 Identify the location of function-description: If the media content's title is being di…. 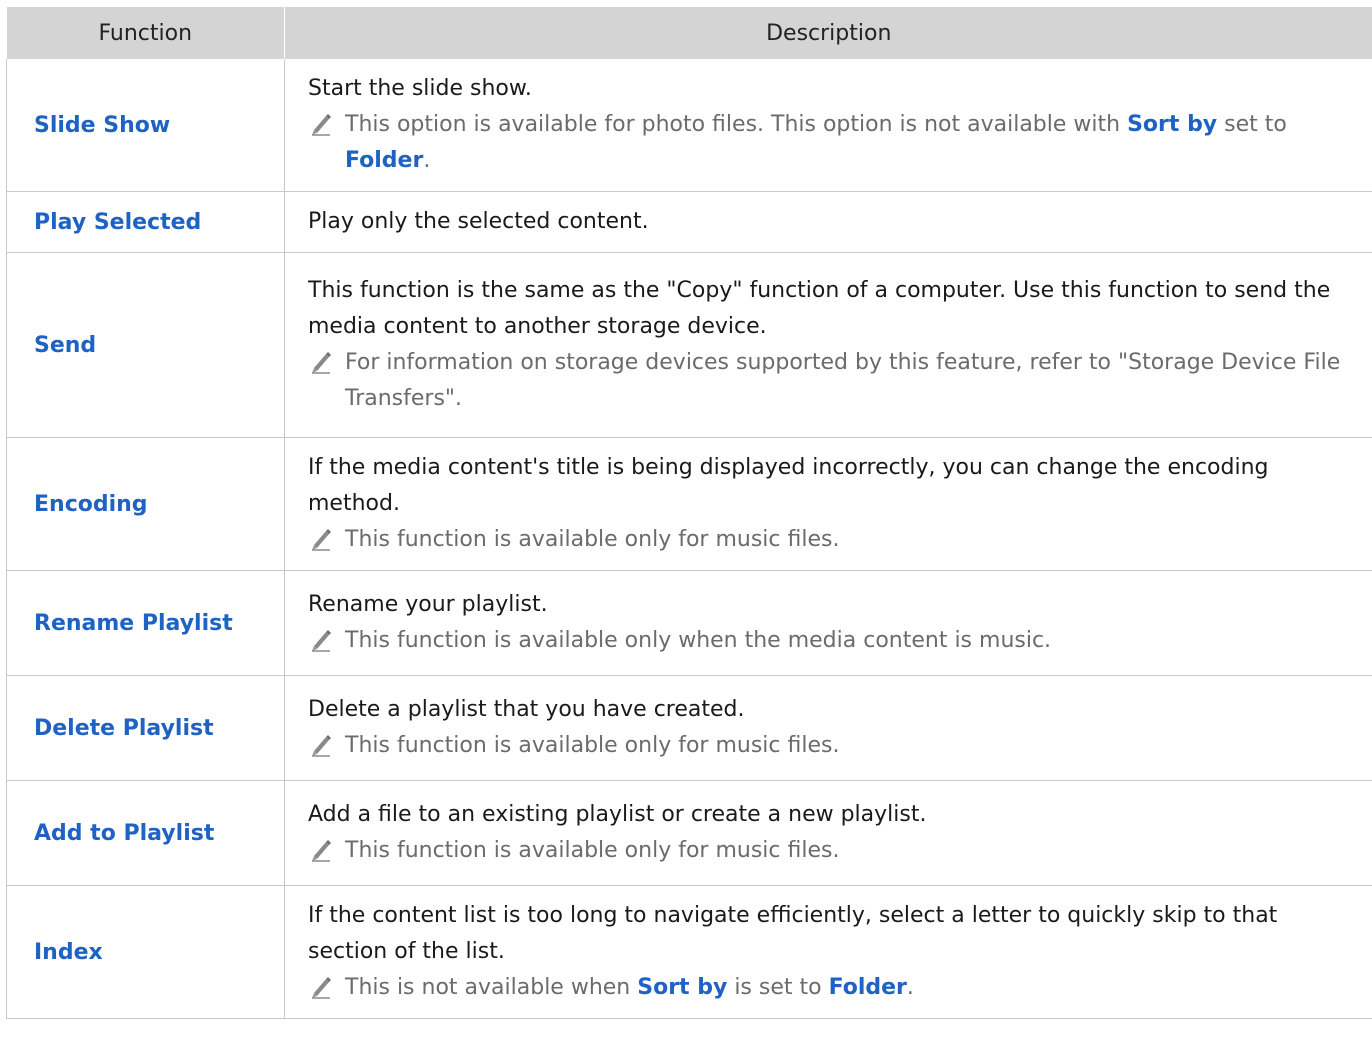
(828, 504).